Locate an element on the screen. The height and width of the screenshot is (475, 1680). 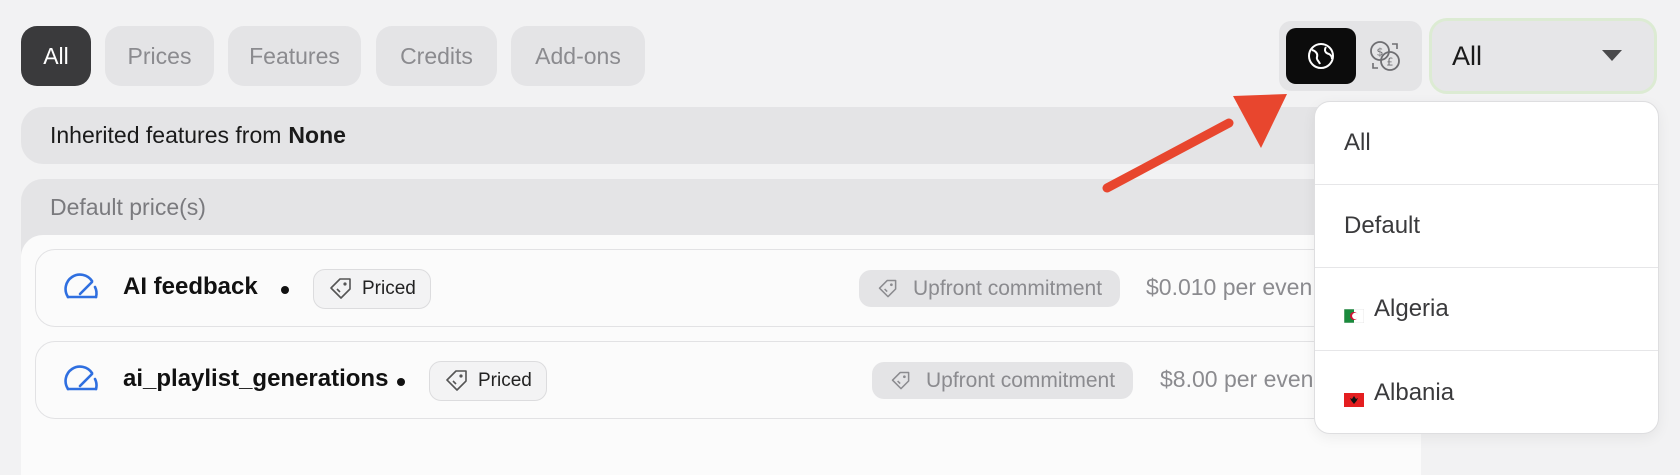
currency-toggle-button: $ £ is located at coordinates (1385, 56).